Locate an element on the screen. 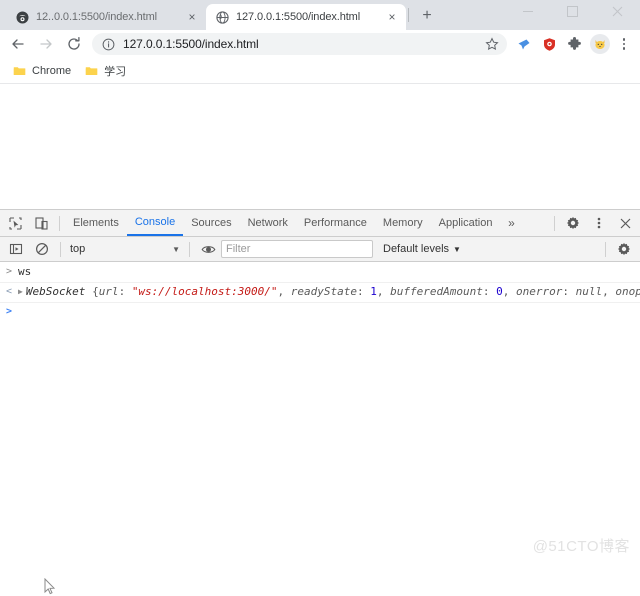  devtools-tab-performance: Performance is located at coordinates (335, 223).